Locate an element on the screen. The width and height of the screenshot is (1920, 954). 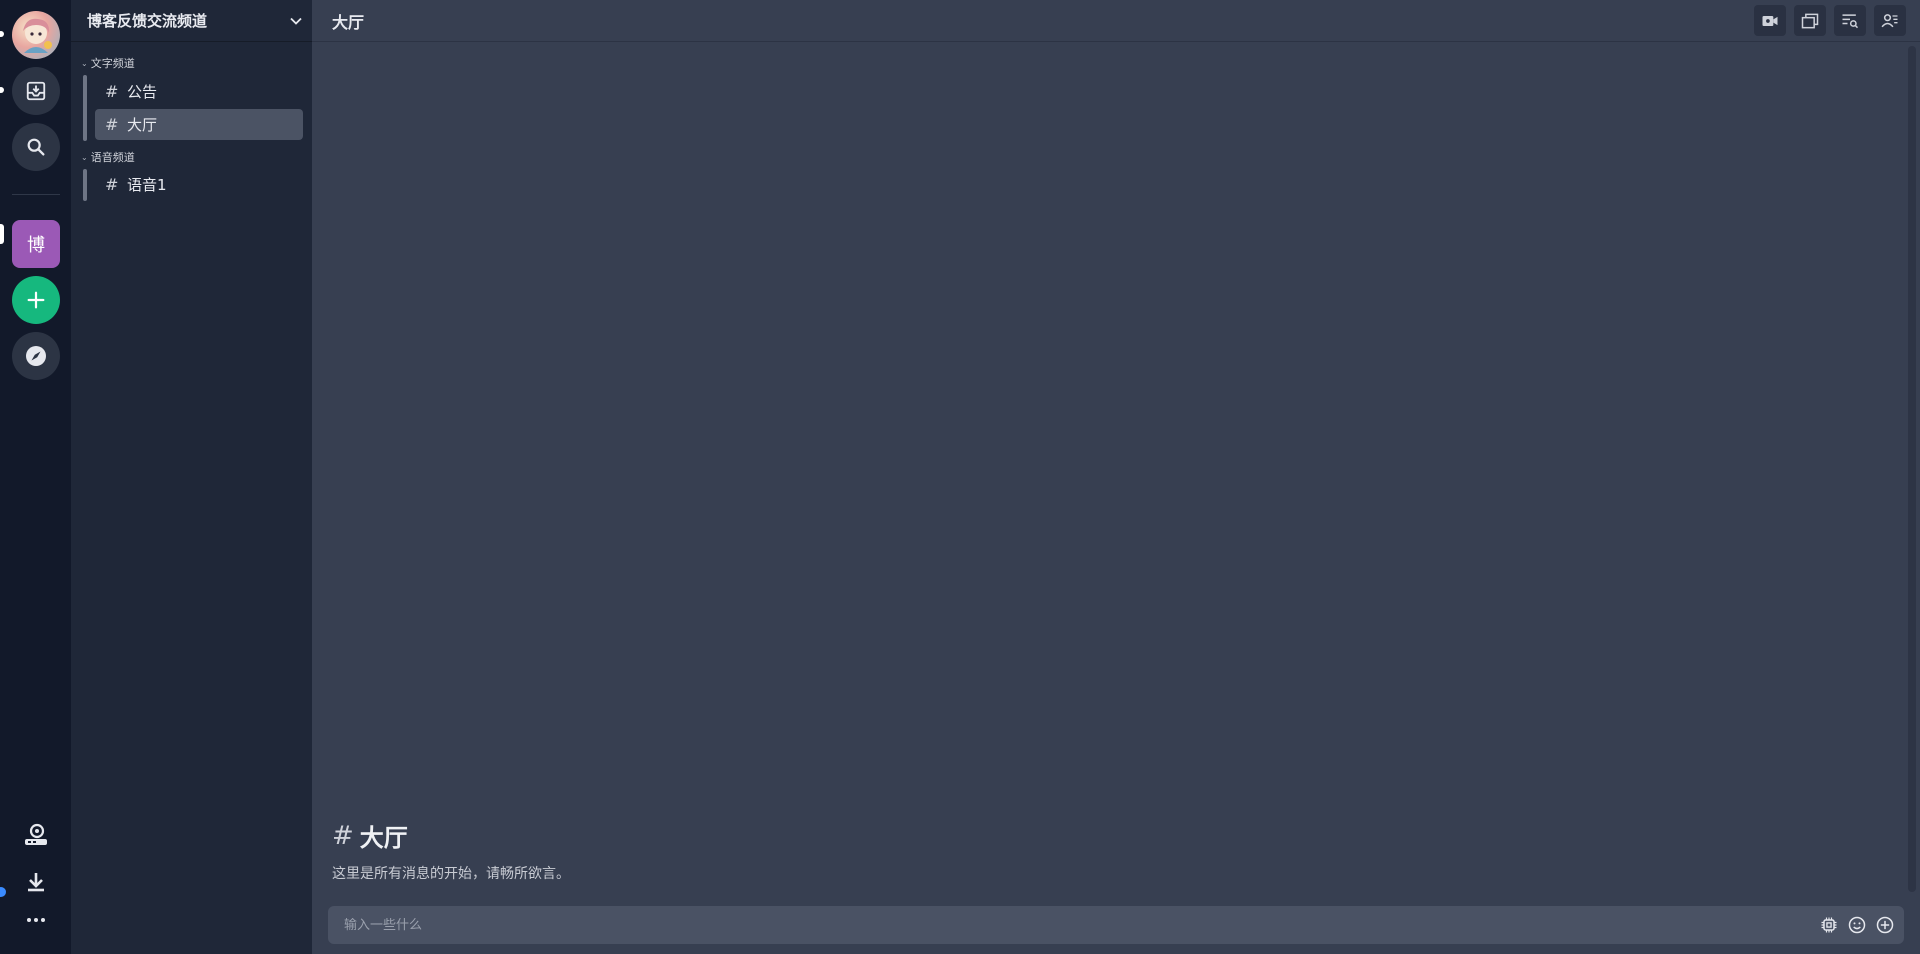
message-composer is located at coordinates (1116, 925).